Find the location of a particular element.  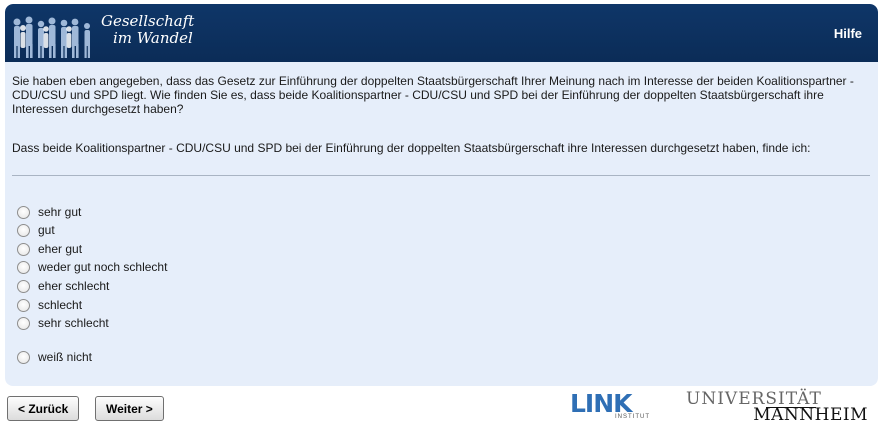

option-label: weiß nicht is located at coordinates (65, 357).